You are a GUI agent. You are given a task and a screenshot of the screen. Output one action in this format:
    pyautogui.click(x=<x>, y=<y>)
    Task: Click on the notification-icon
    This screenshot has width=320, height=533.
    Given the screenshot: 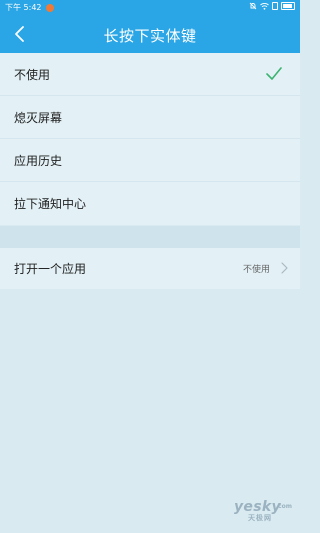 What is the action you would take?
    pyautogui.click(x=49, y=7)
    